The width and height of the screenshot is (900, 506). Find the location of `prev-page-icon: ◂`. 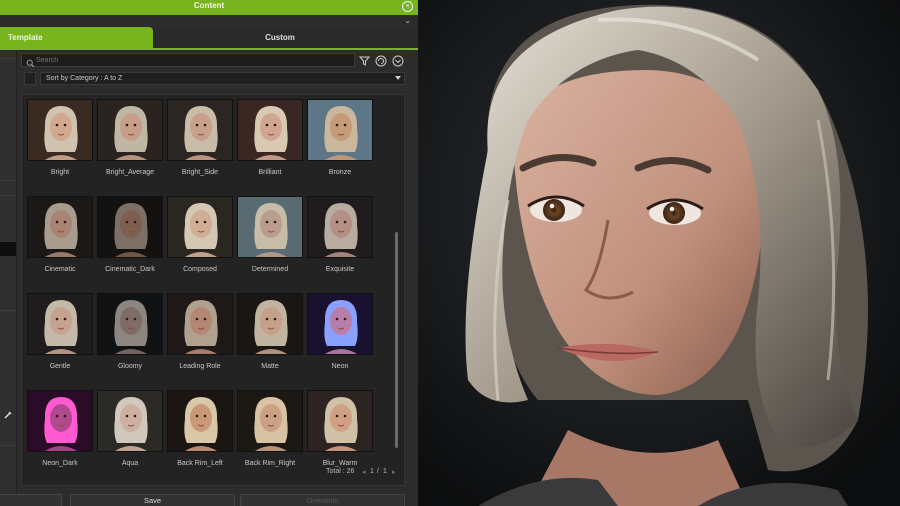

prev-page-icon: ◂ is located at coordinates (364, 472).